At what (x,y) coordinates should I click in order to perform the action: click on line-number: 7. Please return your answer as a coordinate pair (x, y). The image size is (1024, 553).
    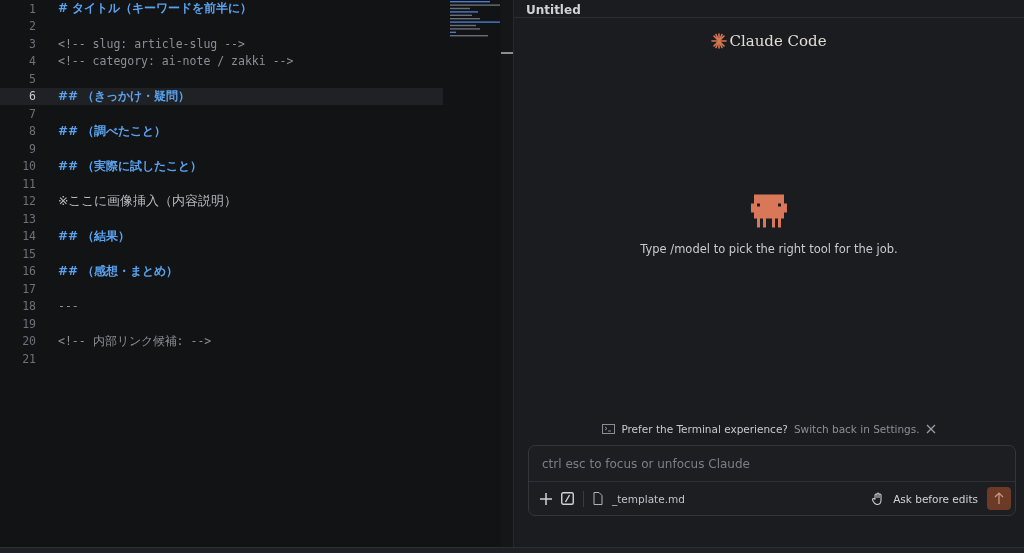
    Looking at the image, I should click on (32, 113).